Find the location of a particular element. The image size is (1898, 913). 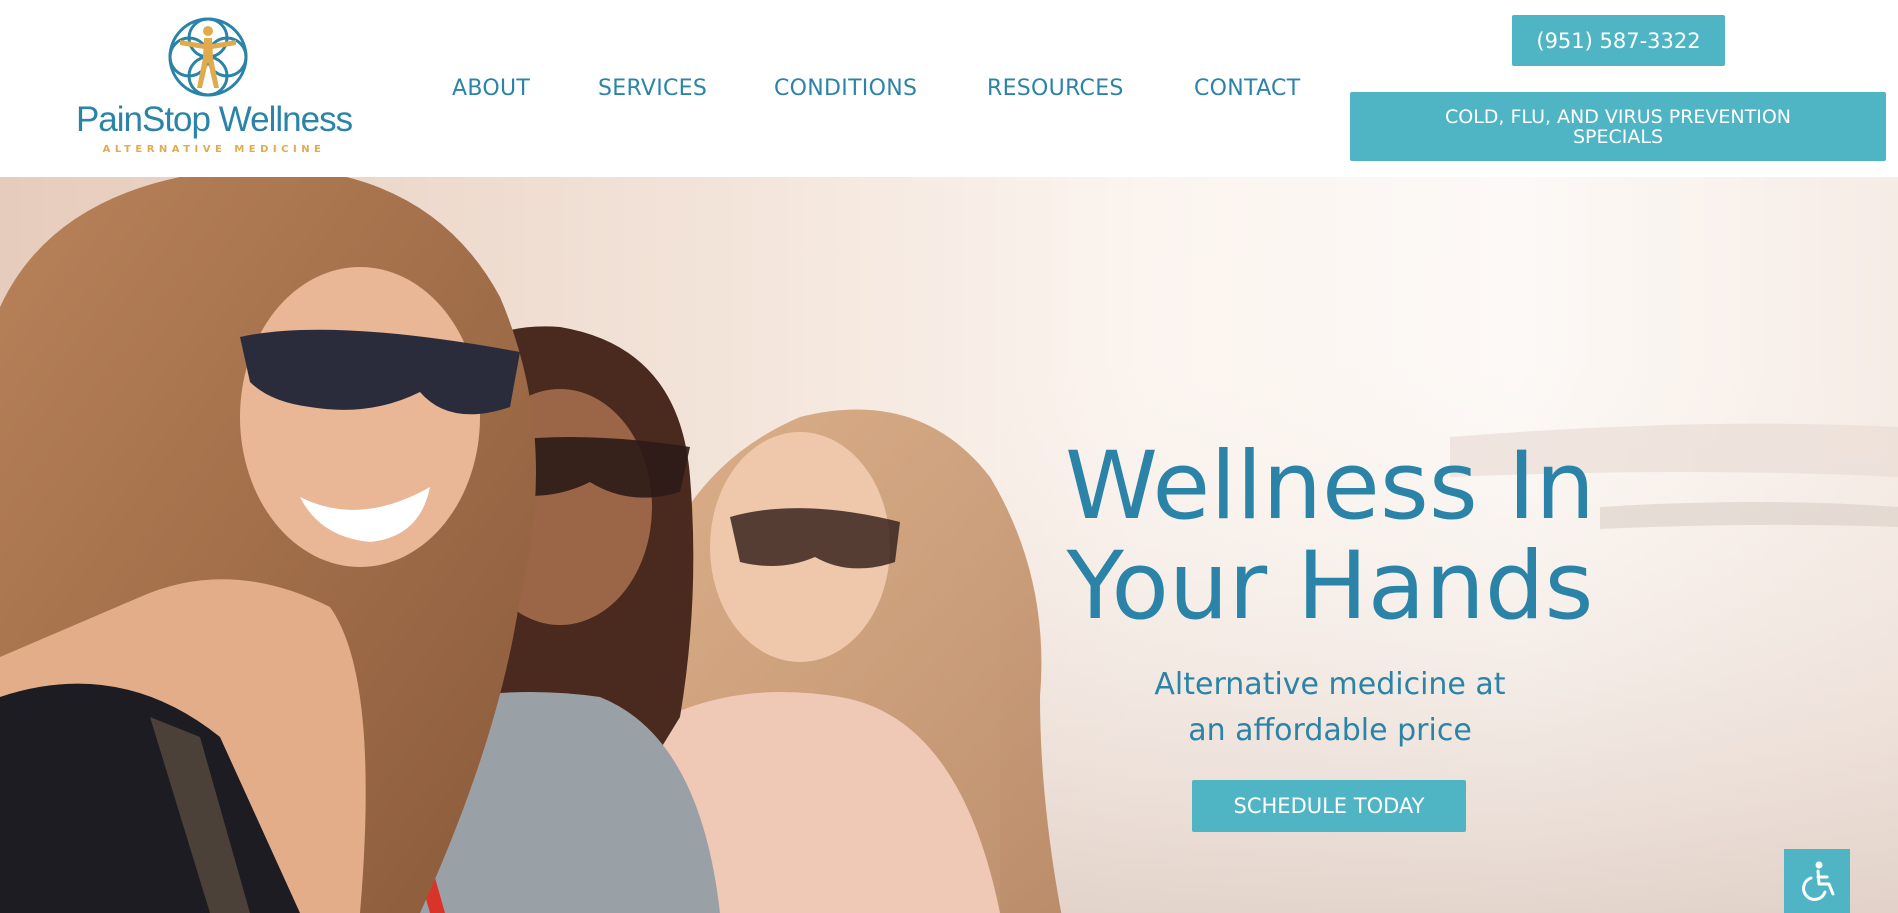

wheelchair-icon is located at coordinates (1818, 881).